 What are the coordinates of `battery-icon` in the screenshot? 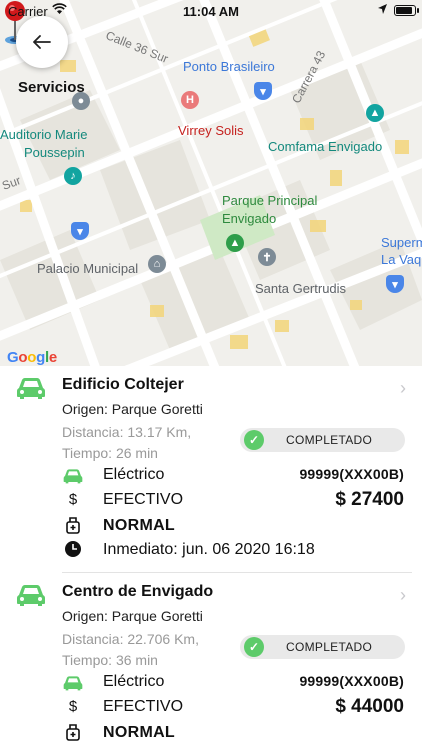 It's located at (406, 10).